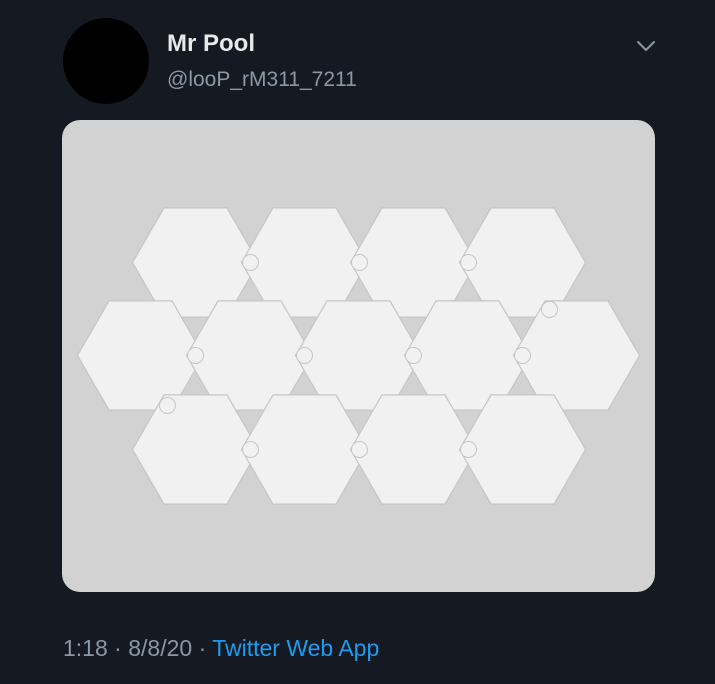 This screenshot has width=715, height=684. I want to click on user-handle: @looP_rM311_7211, so click(262, 79).